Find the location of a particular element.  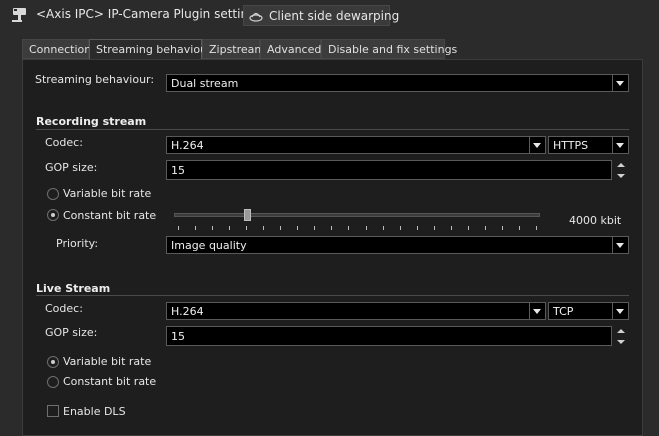

live-codec-select: H.264 is located at coordinates (356, 311).